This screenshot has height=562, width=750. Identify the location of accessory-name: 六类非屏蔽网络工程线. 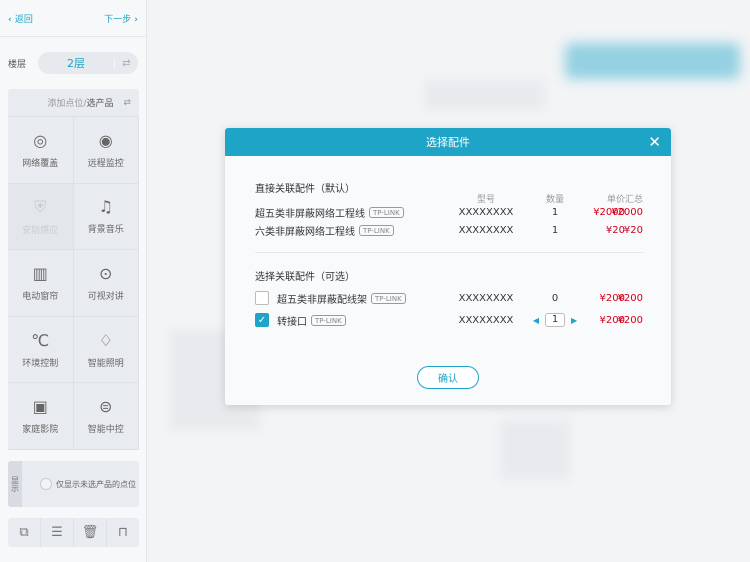
(305, 232).